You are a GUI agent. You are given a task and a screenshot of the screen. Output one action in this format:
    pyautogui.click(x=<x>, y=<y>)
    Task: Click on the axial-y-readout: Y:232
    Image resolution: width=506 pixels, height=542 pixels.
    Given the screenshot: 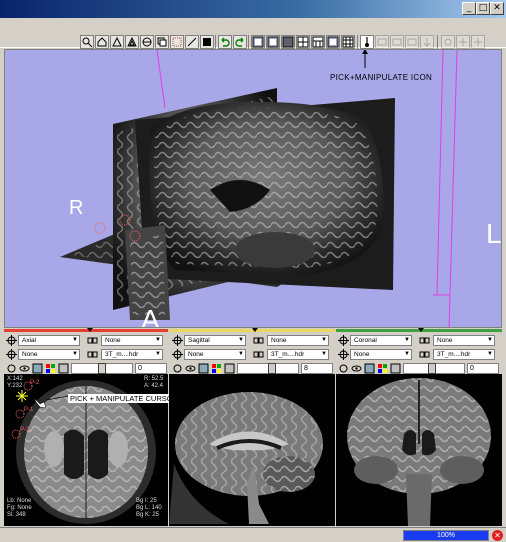 What is the action you would take?
    pyautogui.click(x=15, y=386)
    